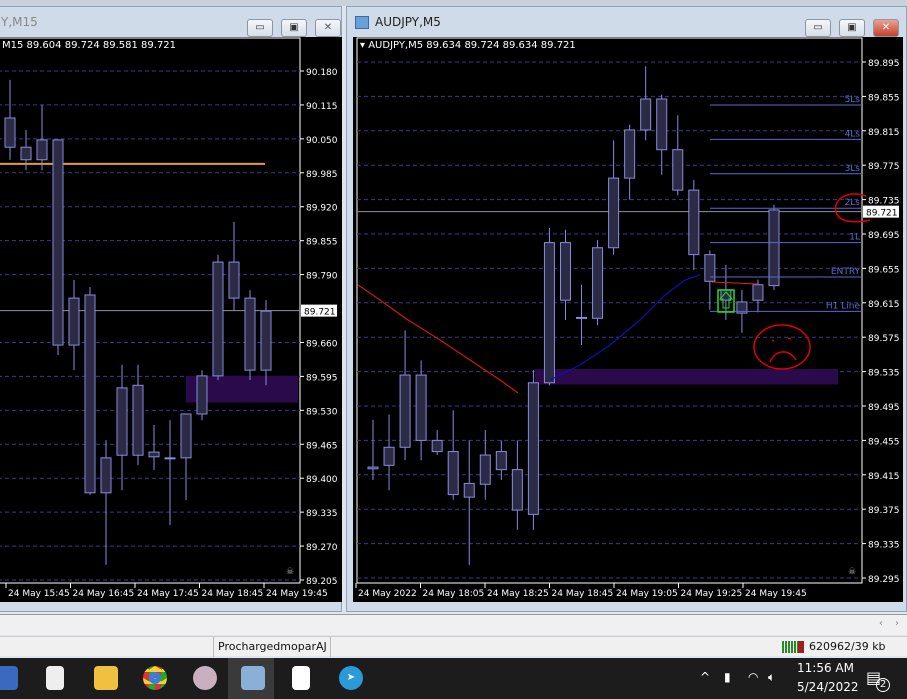  I want to click on scroll-right-icon: ›, so click(897, 623).